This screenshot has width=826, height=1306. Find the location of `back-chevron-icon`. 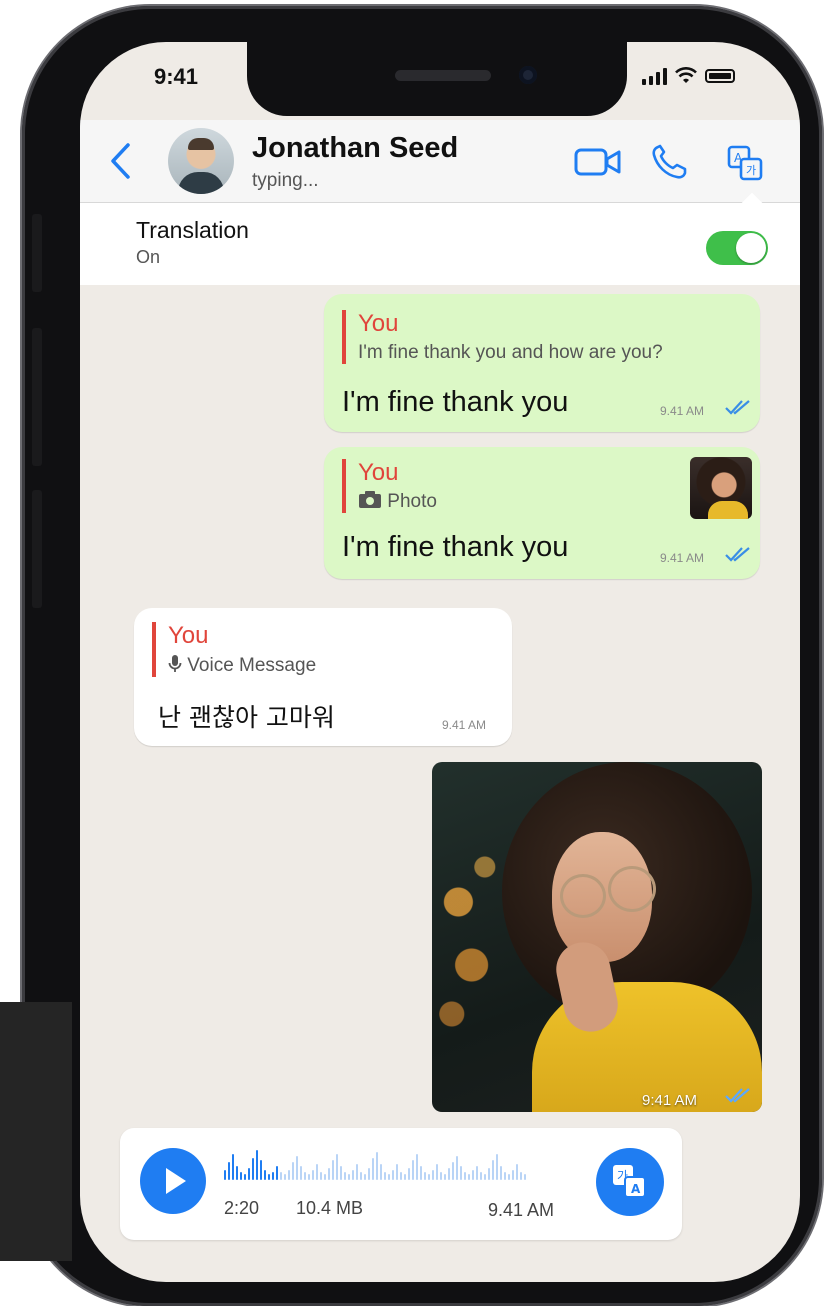

back-chevron-icon is located at coordinates (120, 161).